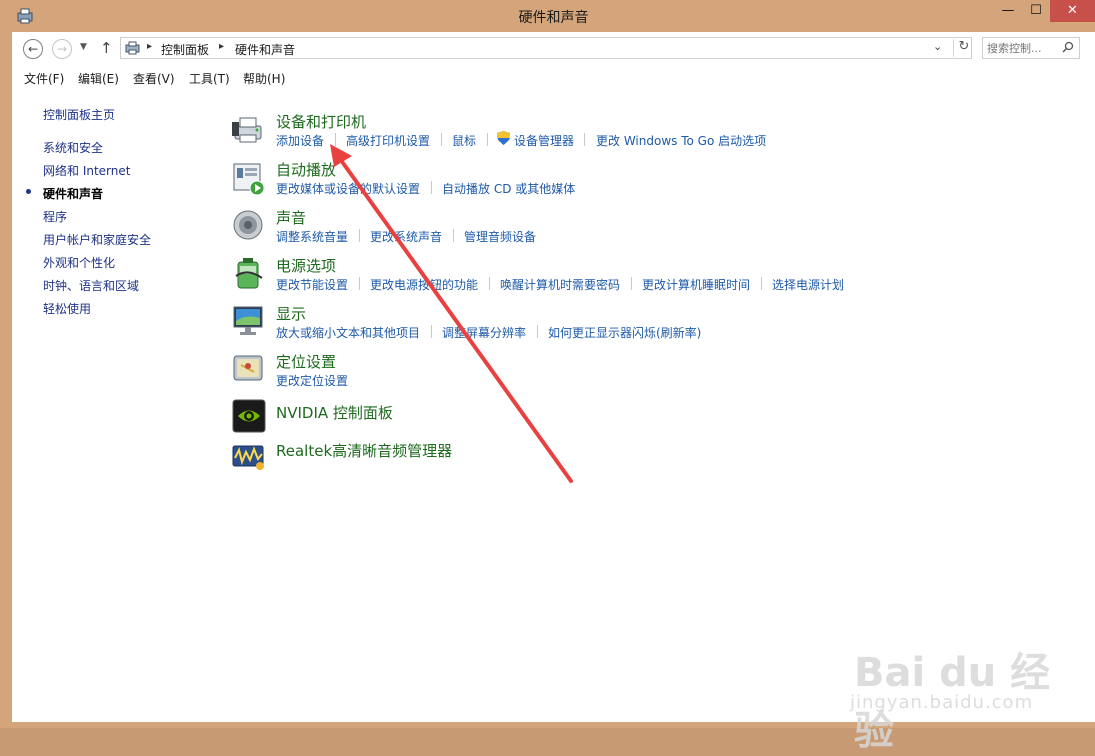 This screenshot has width=1095, height=756. I want to click on menu-file: 文件(F), so click(44, 78).